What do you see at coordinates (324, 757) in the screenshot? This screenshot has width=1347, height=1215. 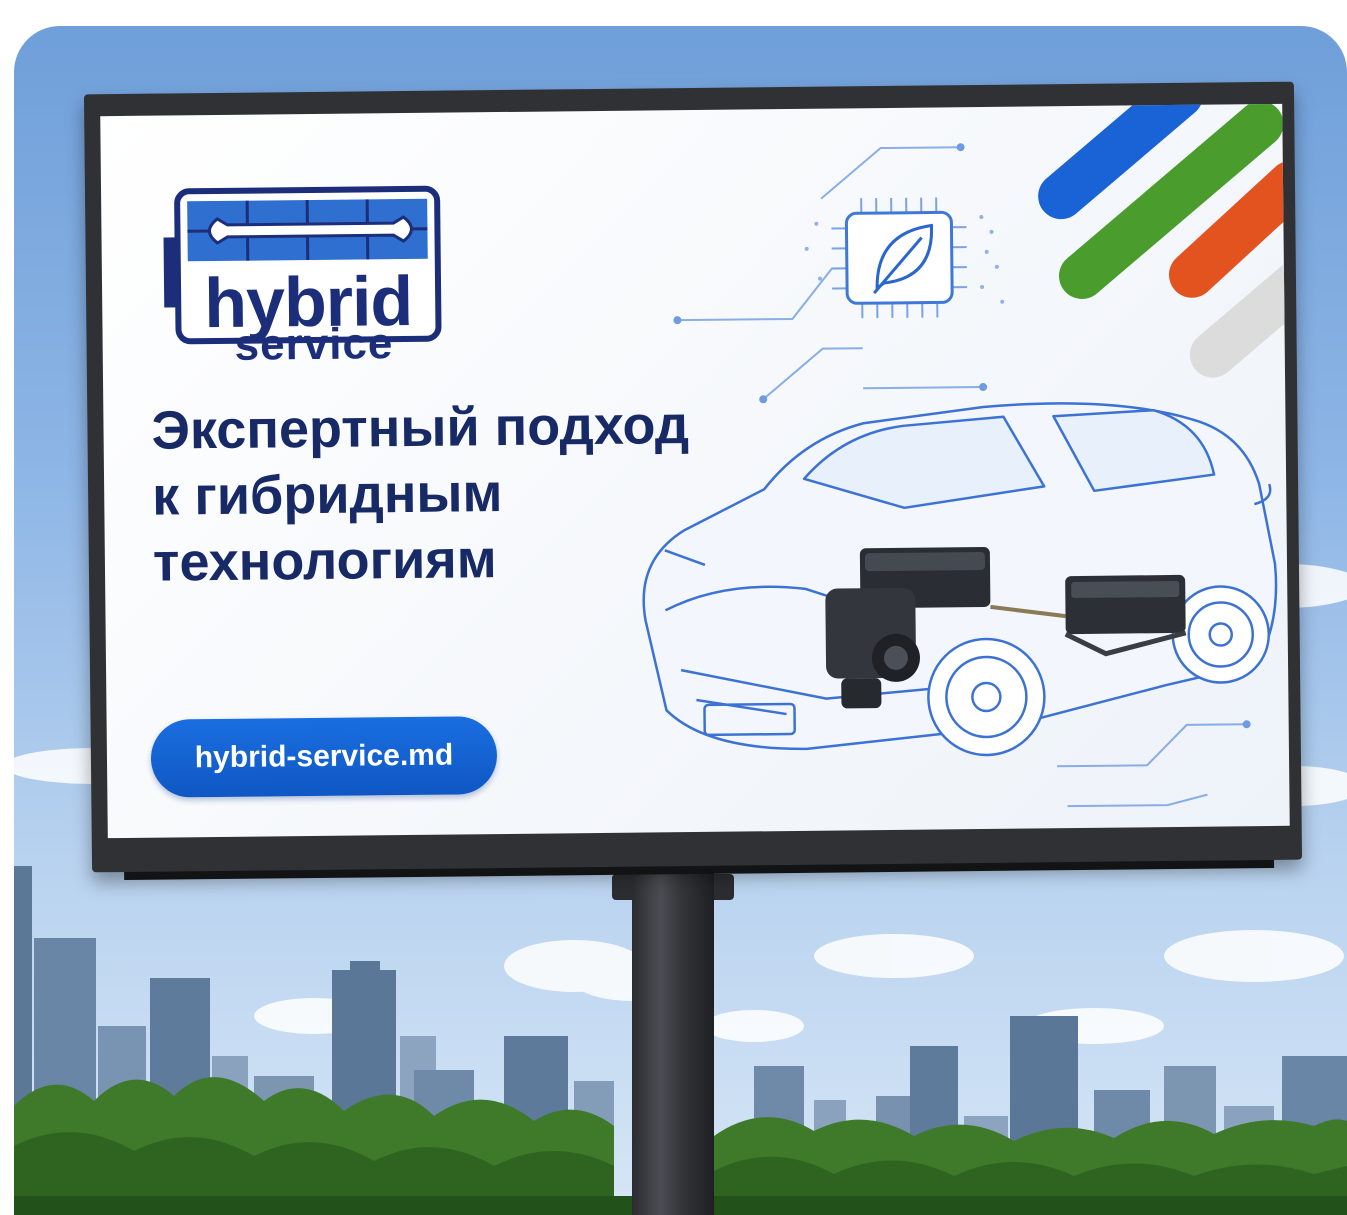 I see `website-button: hybrid-service.md` at bounding box center [324, 757].